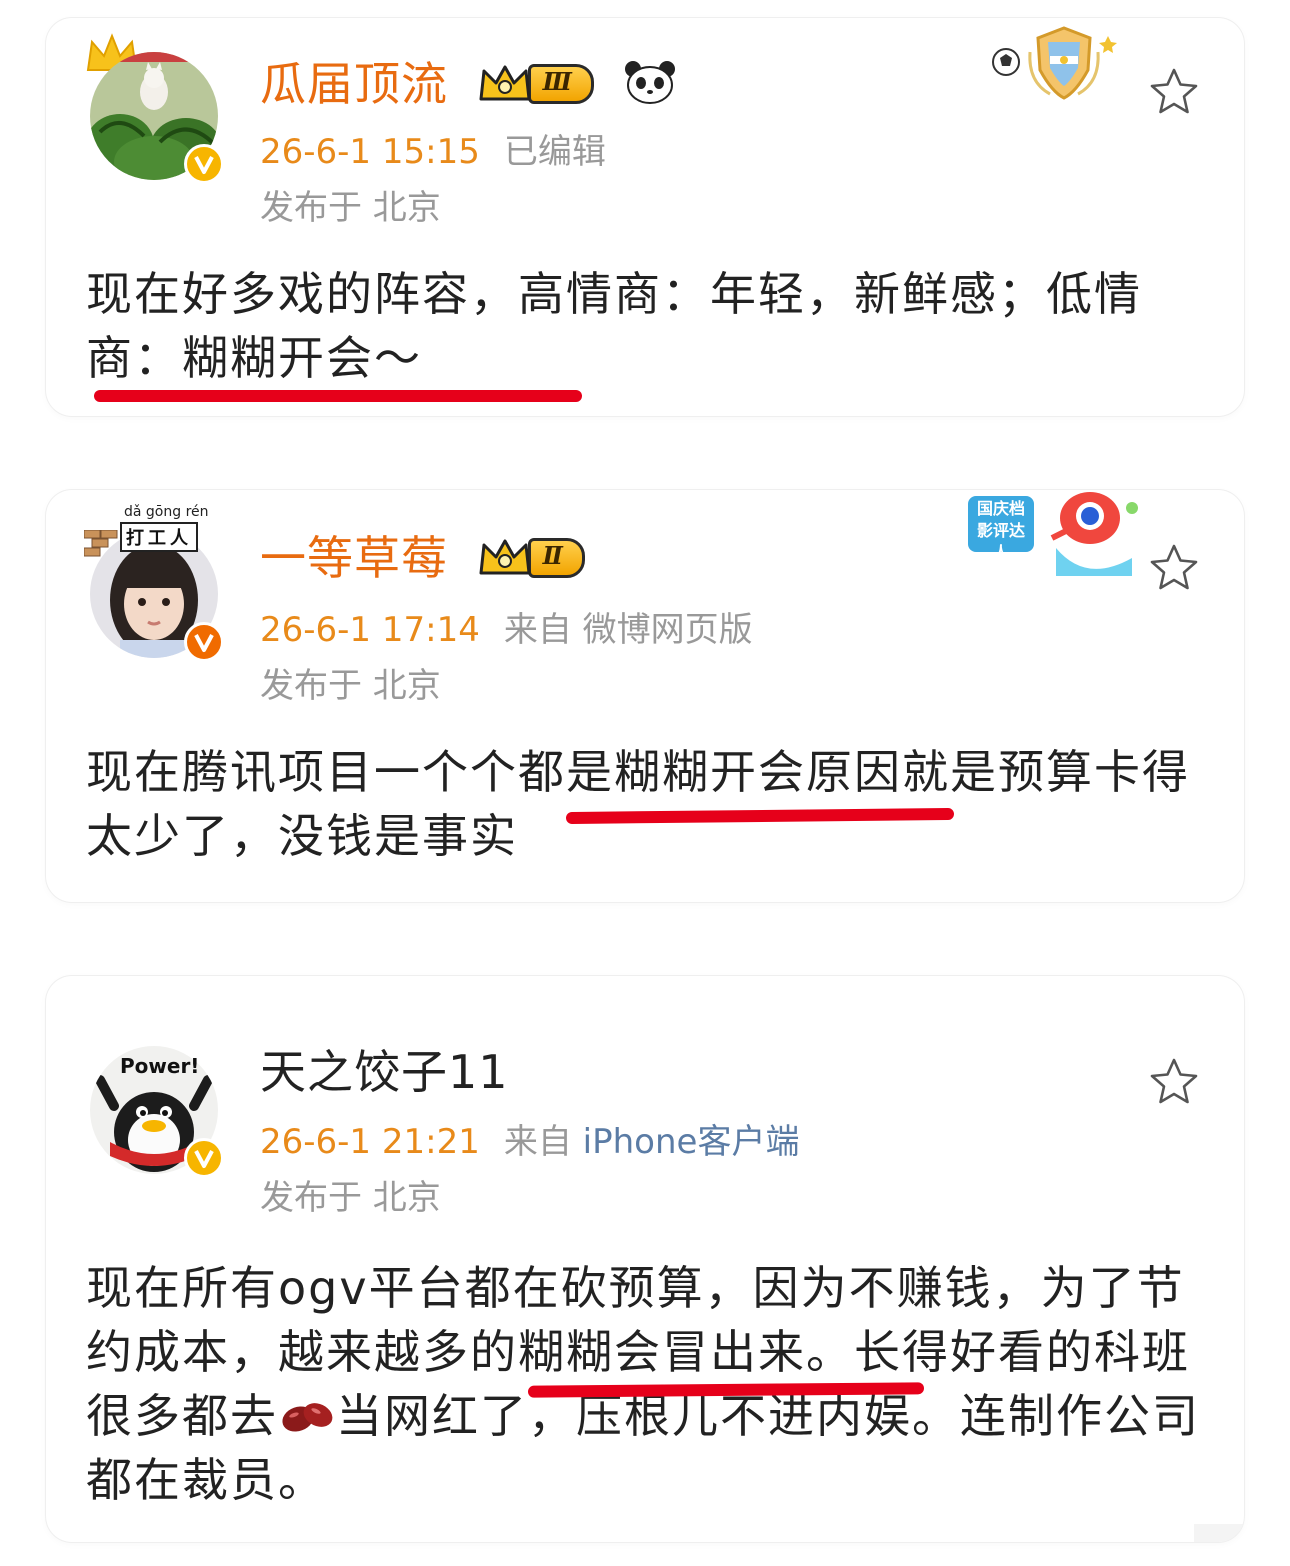  Describe the element at coordinates (160, 1066) in the screenshot. I see `avatar-caption: Power!` at that location.